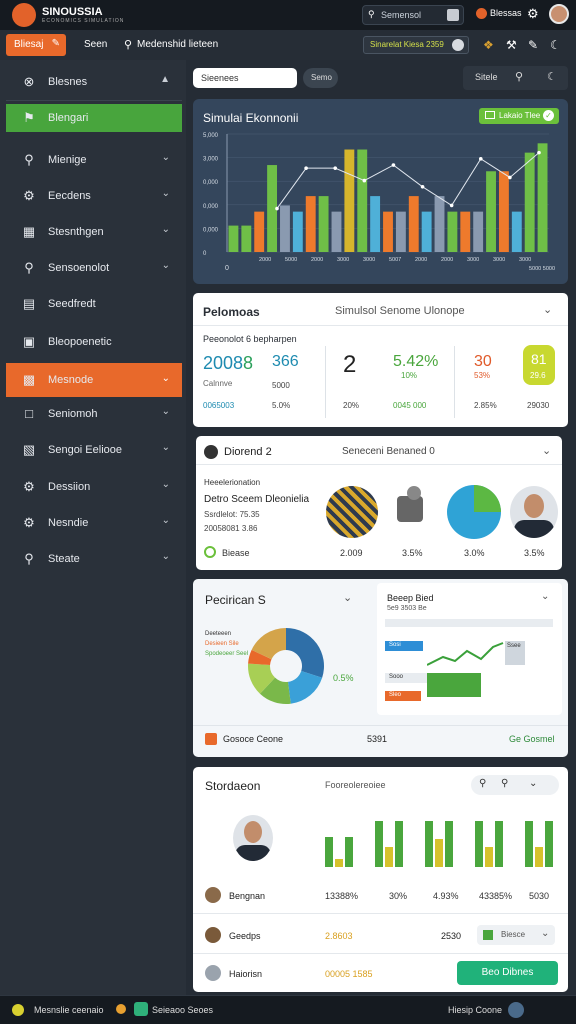  What do you see at coordinates (343, 260) in the screenshot?
I see `x-tick-label: 3000` at bounding box center [343, 260].